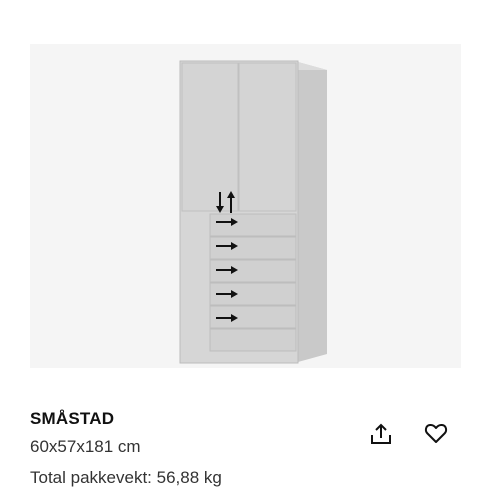  Describe the element at coordinates (72, 418) in the screenshot. I see `product-name: SMÅSTAD` at that location.